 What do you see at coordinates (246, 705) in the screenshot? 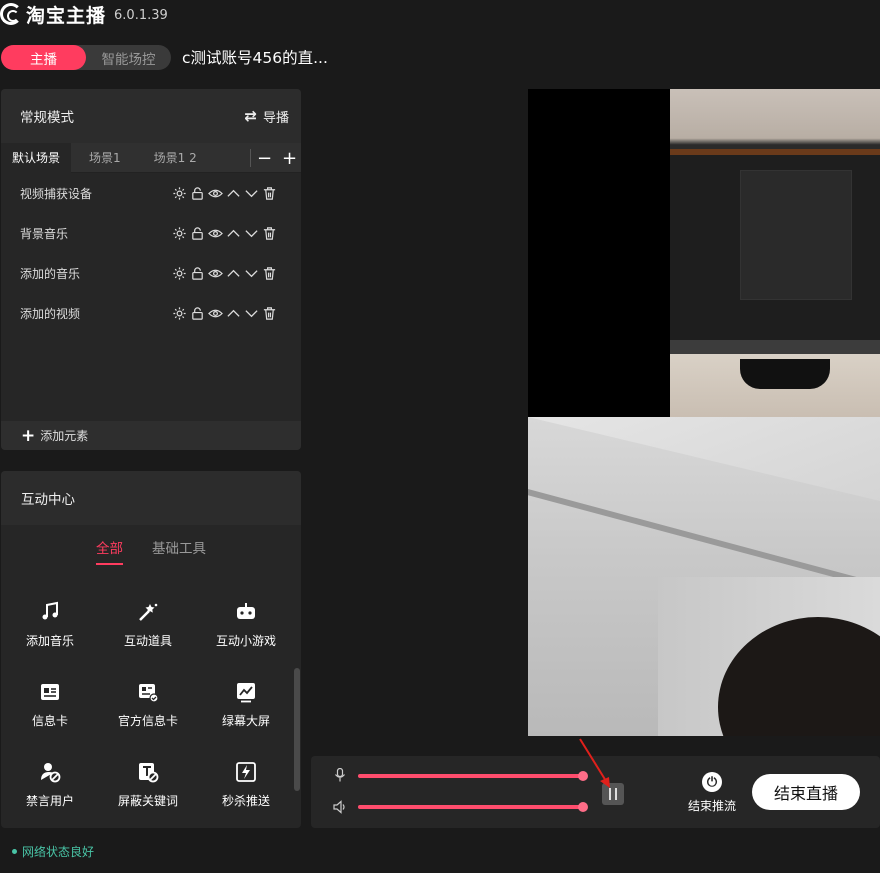
I see `tool-item: 绿幕大屏` at bounding box center [246, 705].